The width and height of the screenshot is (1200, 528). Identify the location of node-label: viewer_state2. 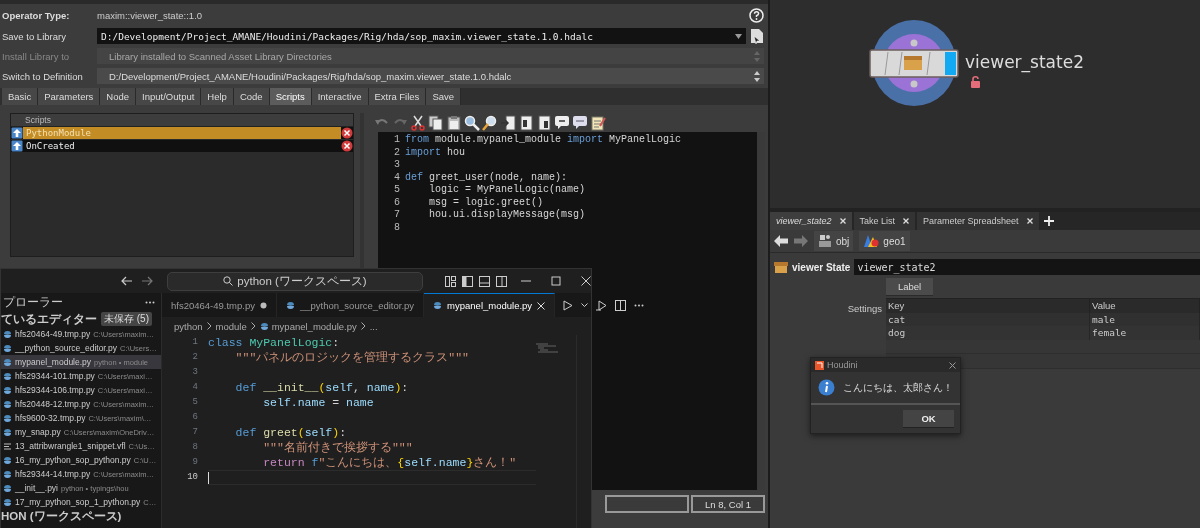
(1024, 62).